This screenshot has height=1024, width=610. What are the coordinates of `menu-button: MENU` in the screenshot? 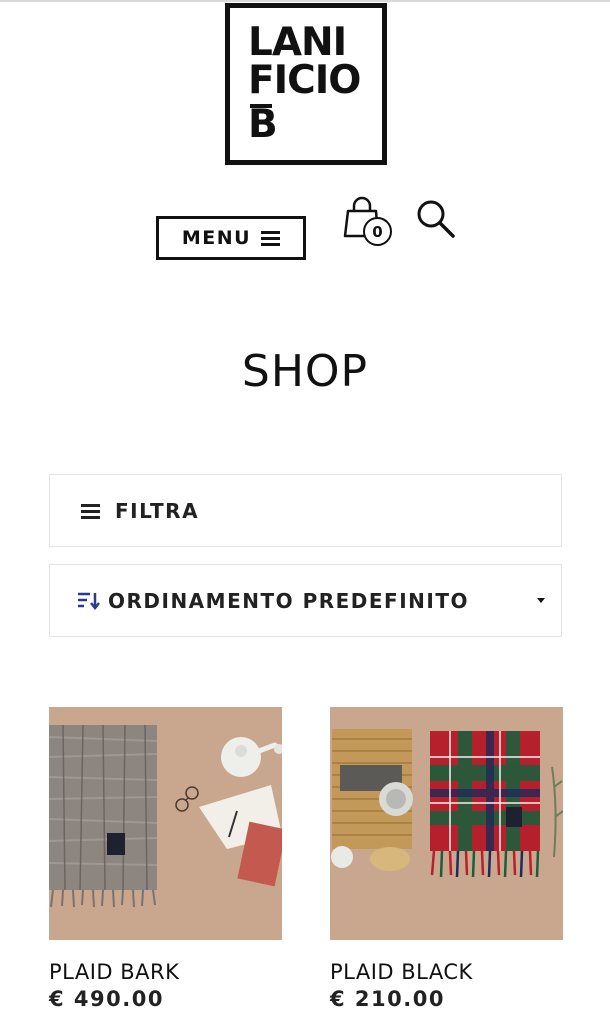 It's located at (231, 238).